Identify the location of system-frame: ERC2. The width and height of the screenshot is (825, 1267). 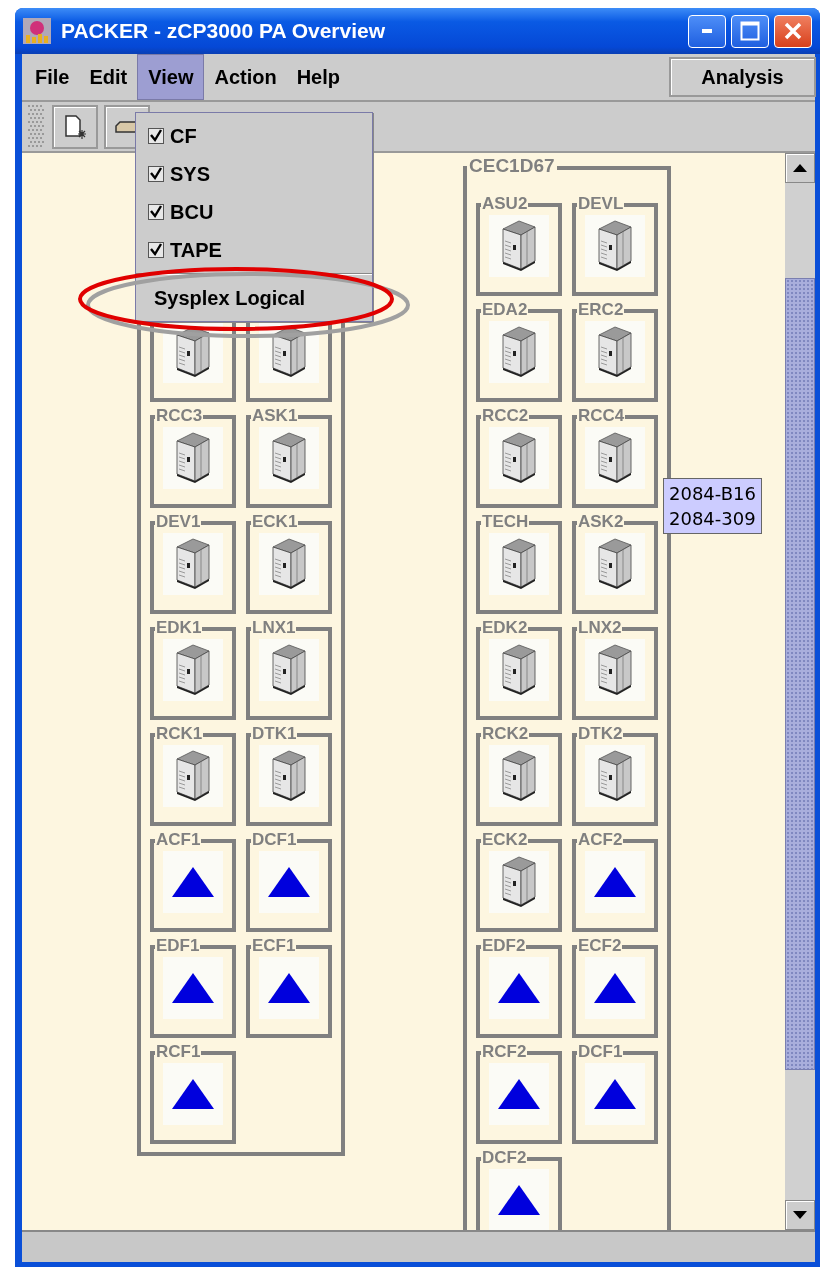
(615, 352).